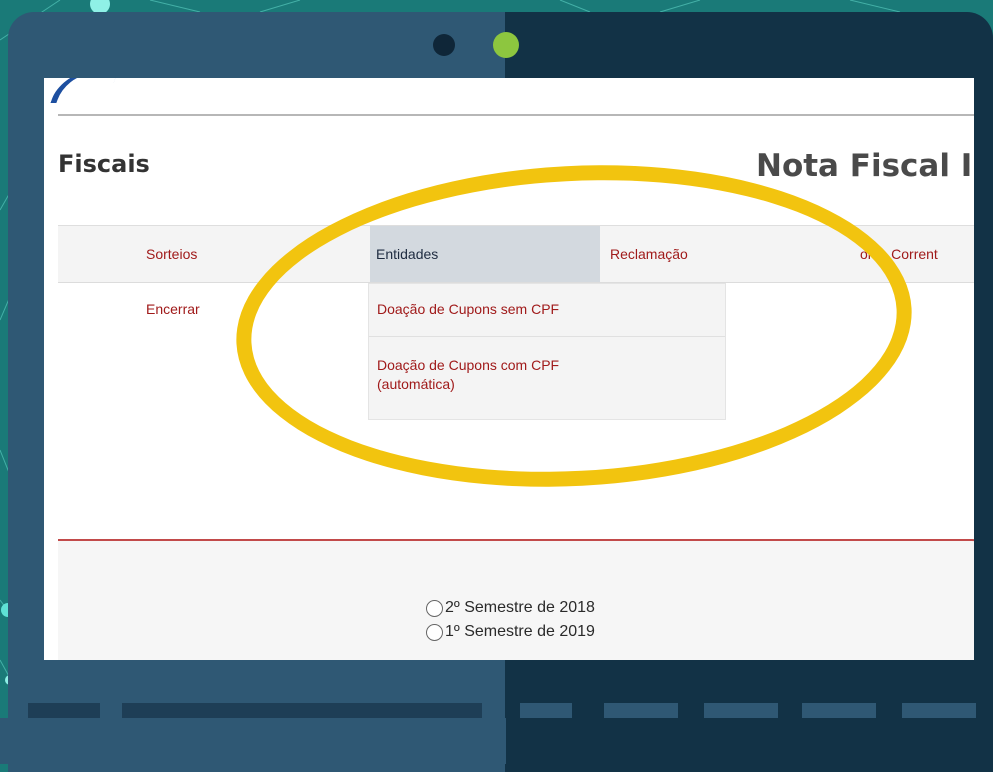 The height and width of the screenshot is (772, 993). Describe the element at coordinates (516, 115) in the screenshot. I see `header-divider` at that location.